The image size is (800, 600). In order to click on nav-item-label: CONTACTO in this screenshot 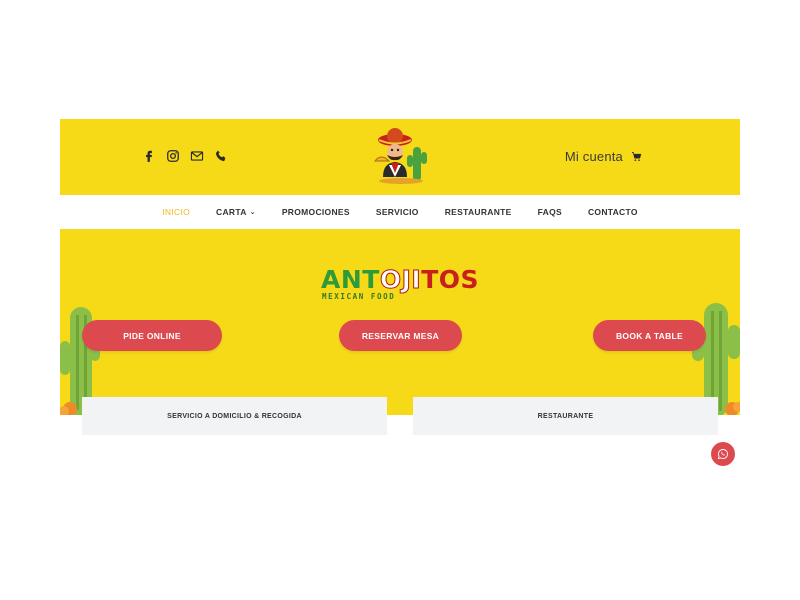, I will do `click(612, 212)`.